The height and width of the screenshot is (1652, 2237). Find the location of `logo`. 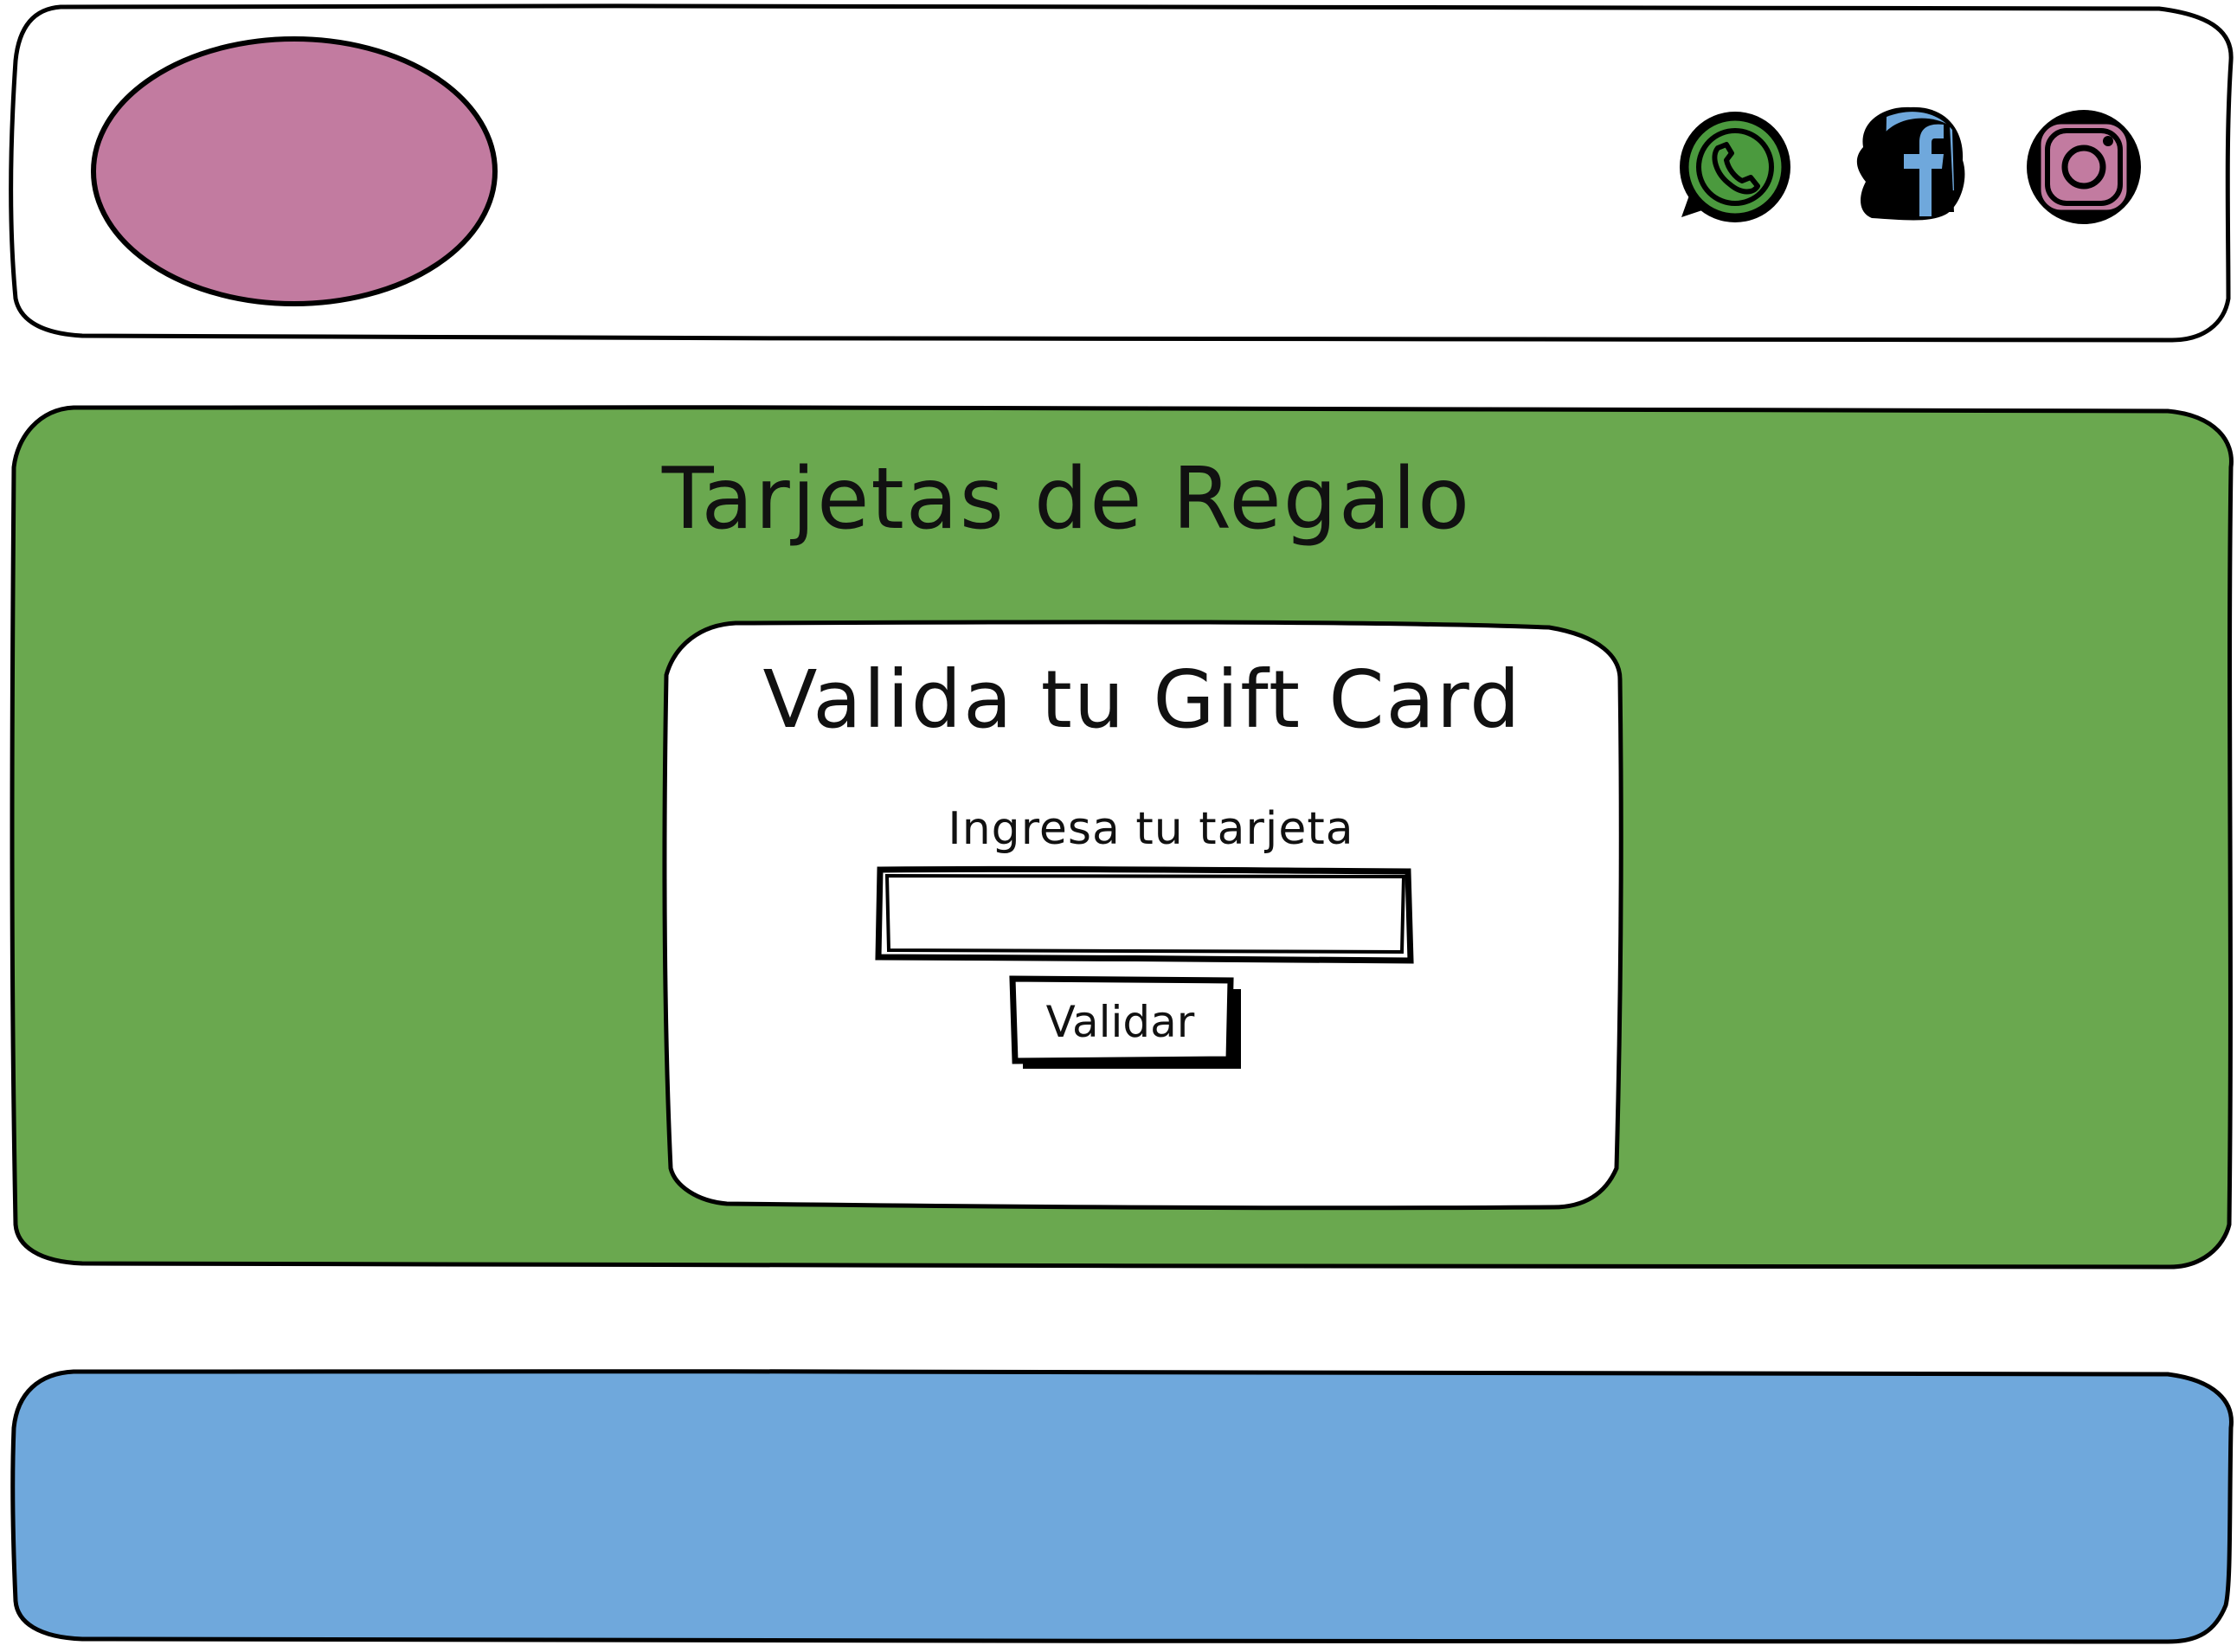

logo is located at coordinates (295, 171).